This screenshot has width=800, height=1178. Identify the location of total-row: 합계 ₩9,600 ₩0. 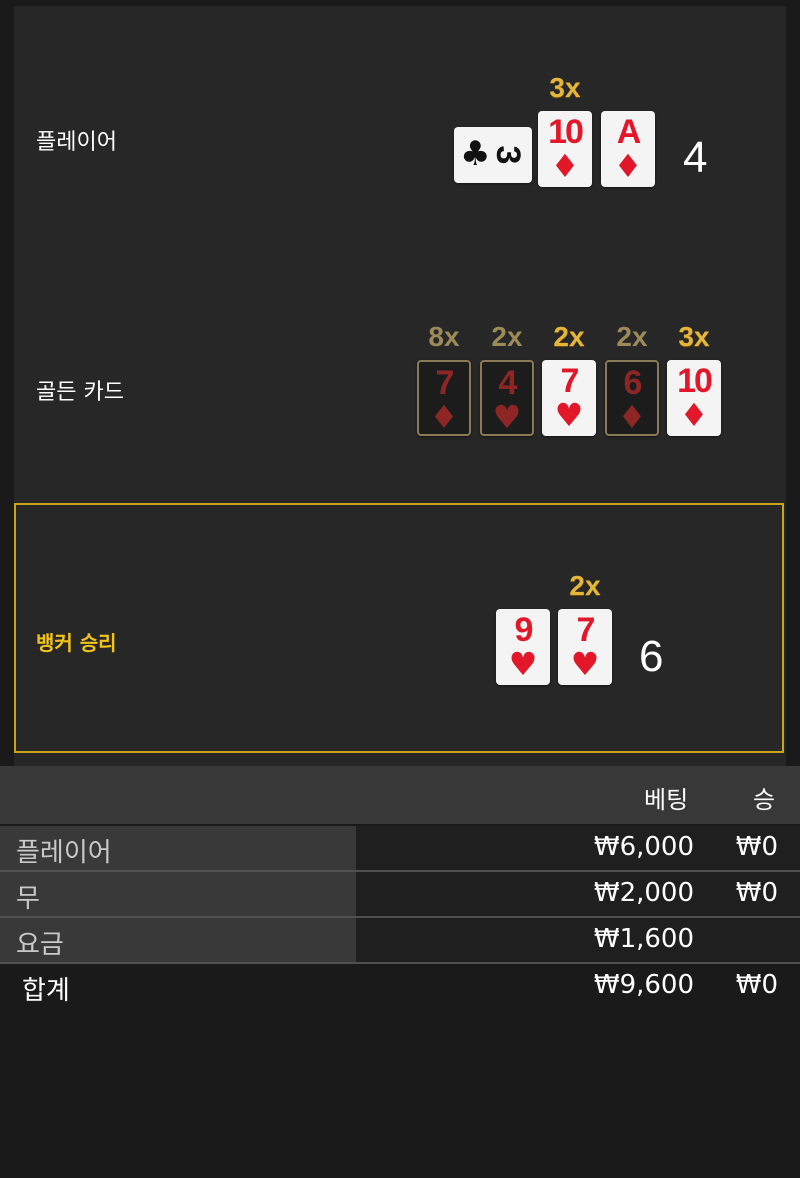
(400, 986).